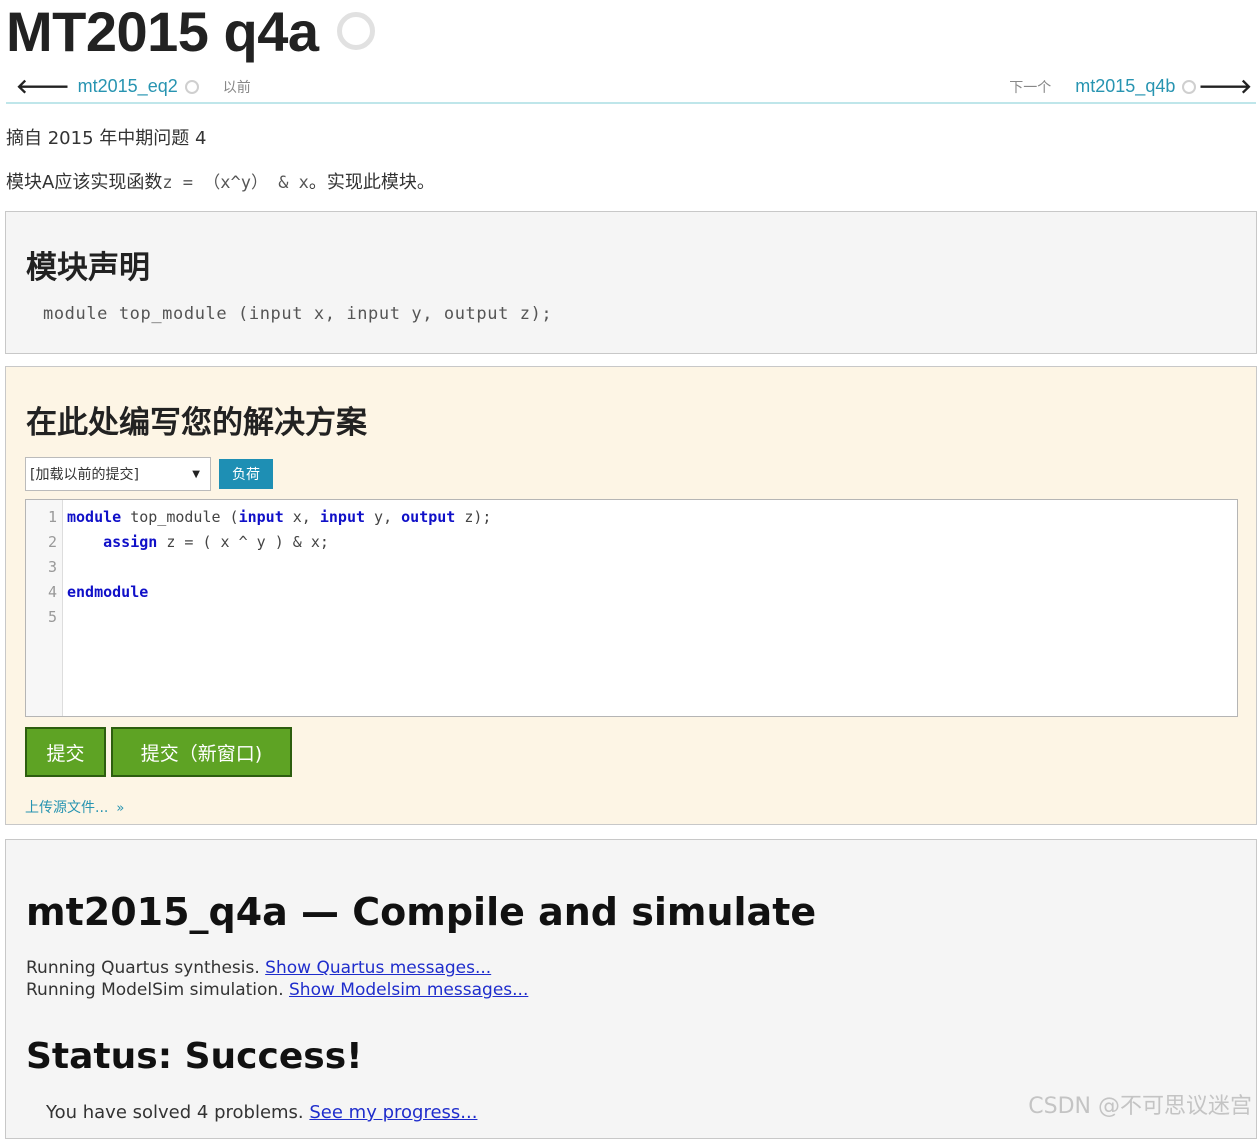 Image resolution: width=1258 pixels, height=1139 pixels. Describe the element at coordinates (246, 474) in the screenshot. I see `load-button: 负荷` at that location.